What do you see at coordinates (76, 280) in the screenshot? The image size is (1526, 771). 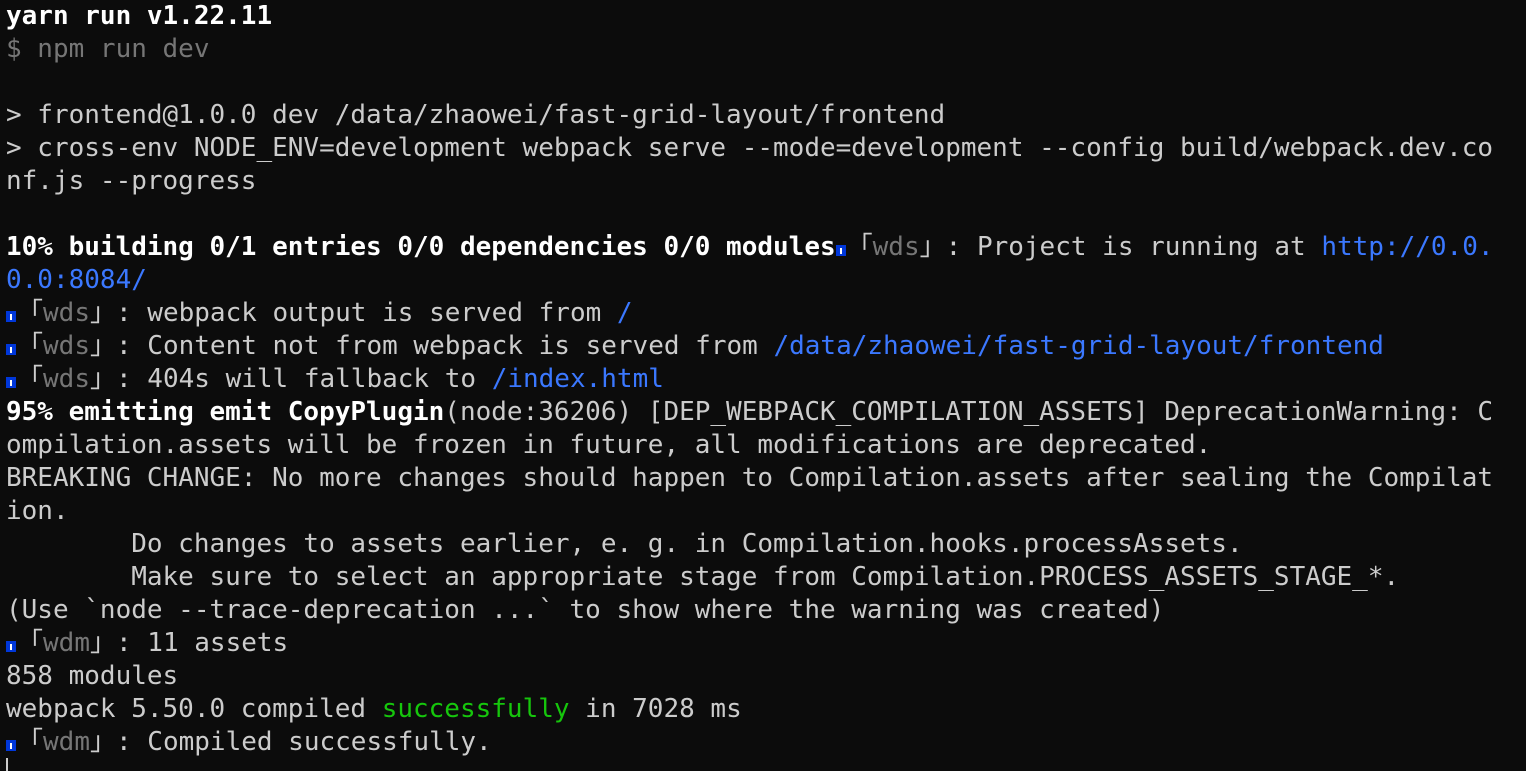 I see `project-url-link-wrap: 0.0:8084/` at bounding box center [76, 280].